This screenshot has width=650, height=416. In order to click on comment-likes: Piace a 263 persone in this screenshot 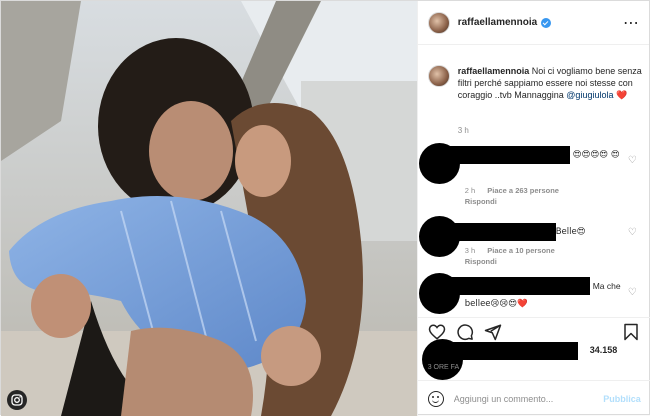, I will do `click(523, 190)`.